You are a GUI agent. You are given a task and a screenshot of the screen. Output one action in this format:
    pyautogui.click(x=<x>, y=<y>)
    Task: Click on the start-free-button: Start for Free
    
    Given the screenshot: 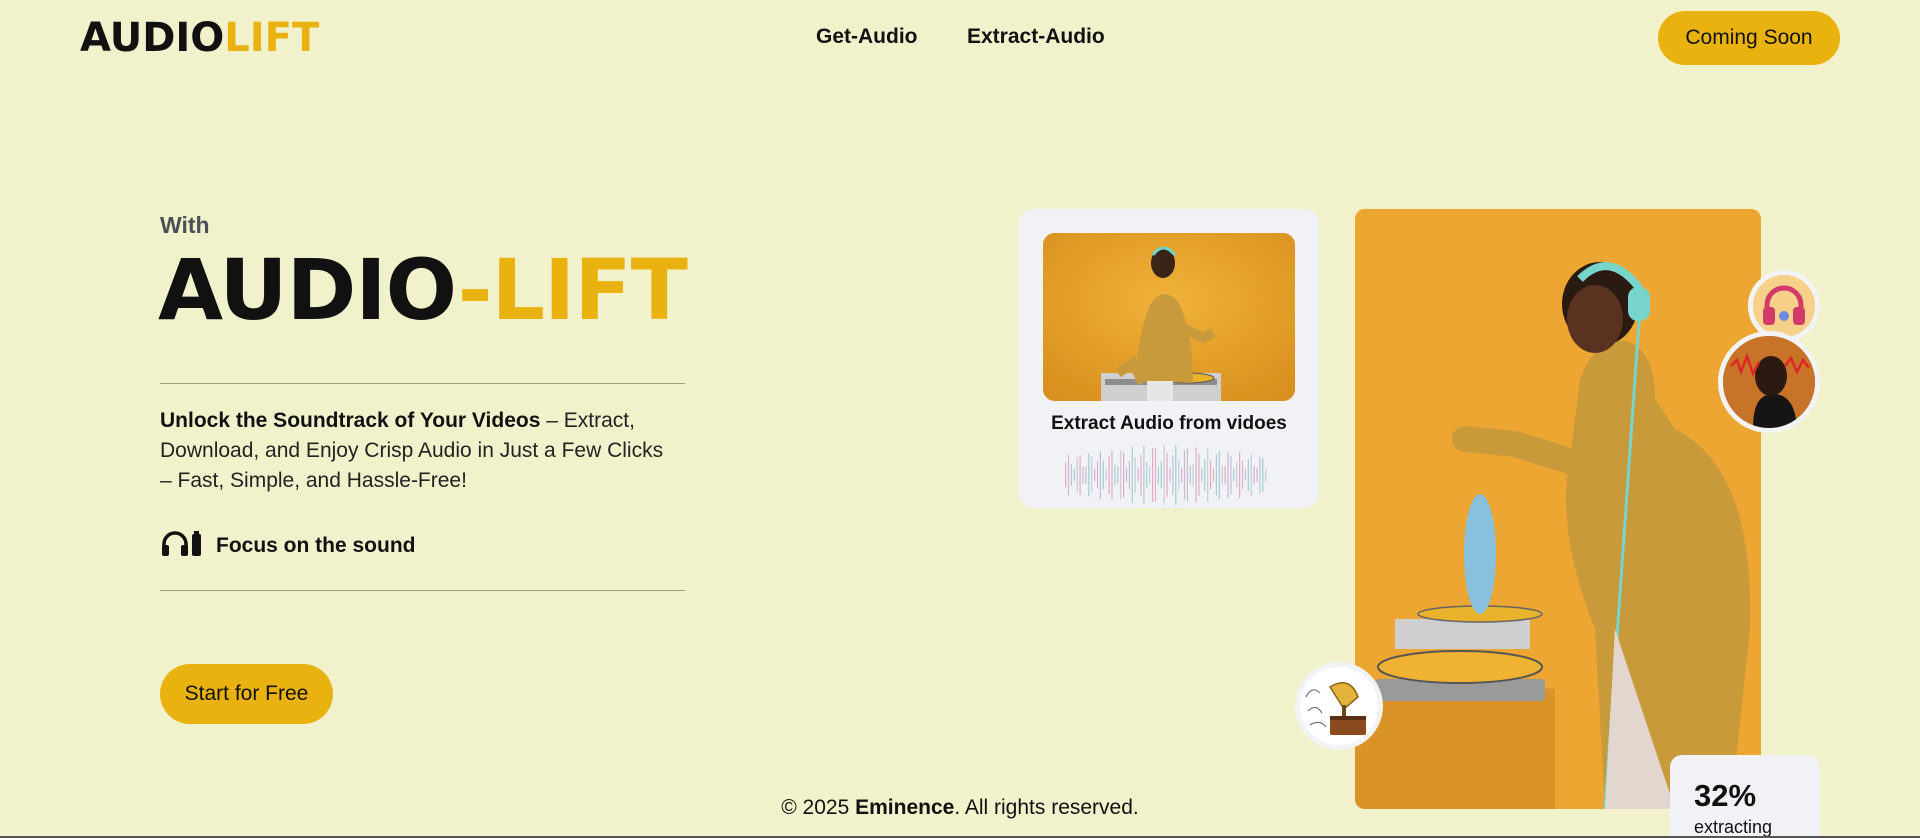 What is the action you would take?
    pyautogui.click(x=246, y=694)
    